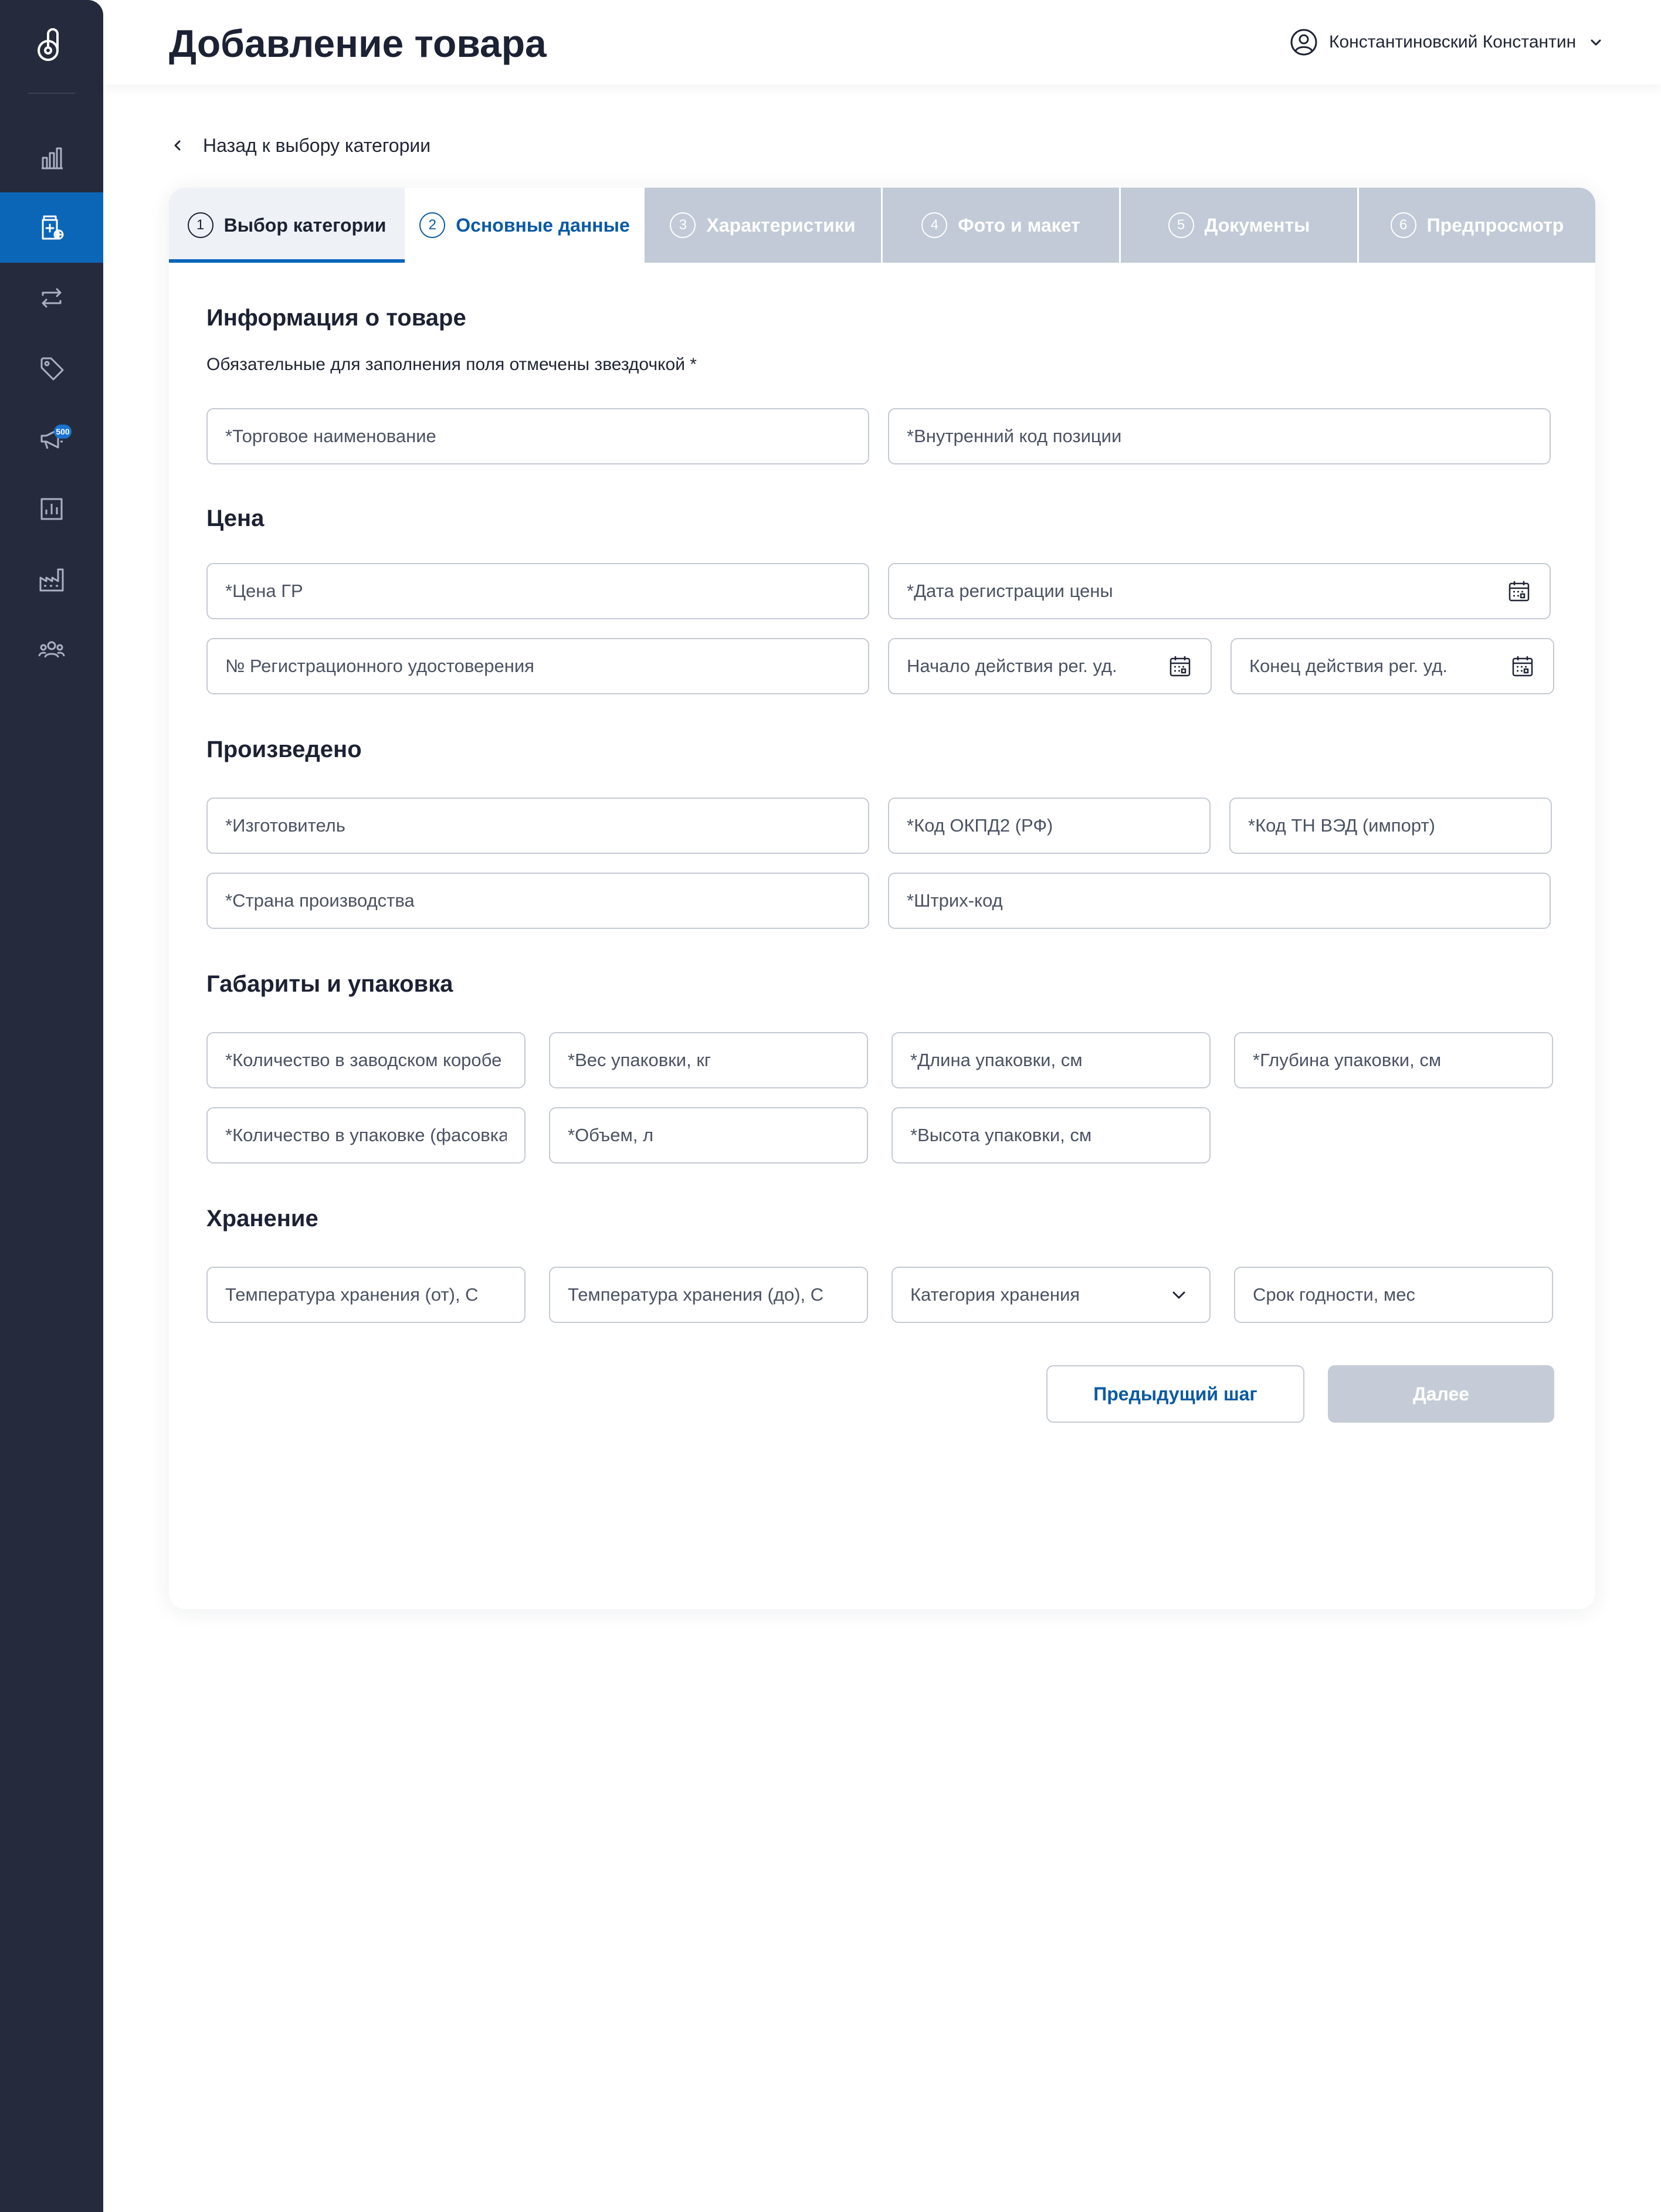  I want to click on sidebar-divider, so click(51, 93).